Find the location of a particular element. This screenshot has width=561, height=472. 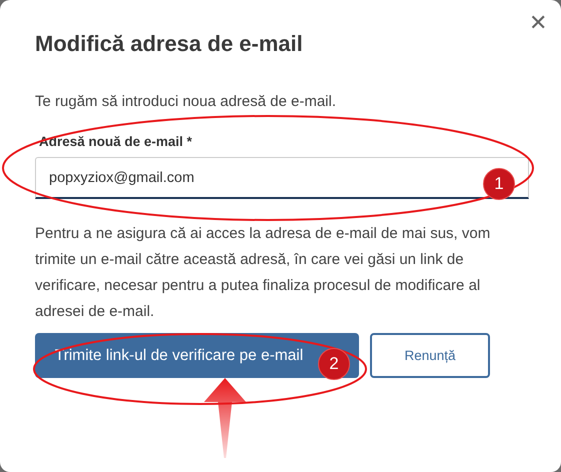

intro-text: Te rugăm să introduci noua adresă de e-mail. is located at coordinates (186, 102).